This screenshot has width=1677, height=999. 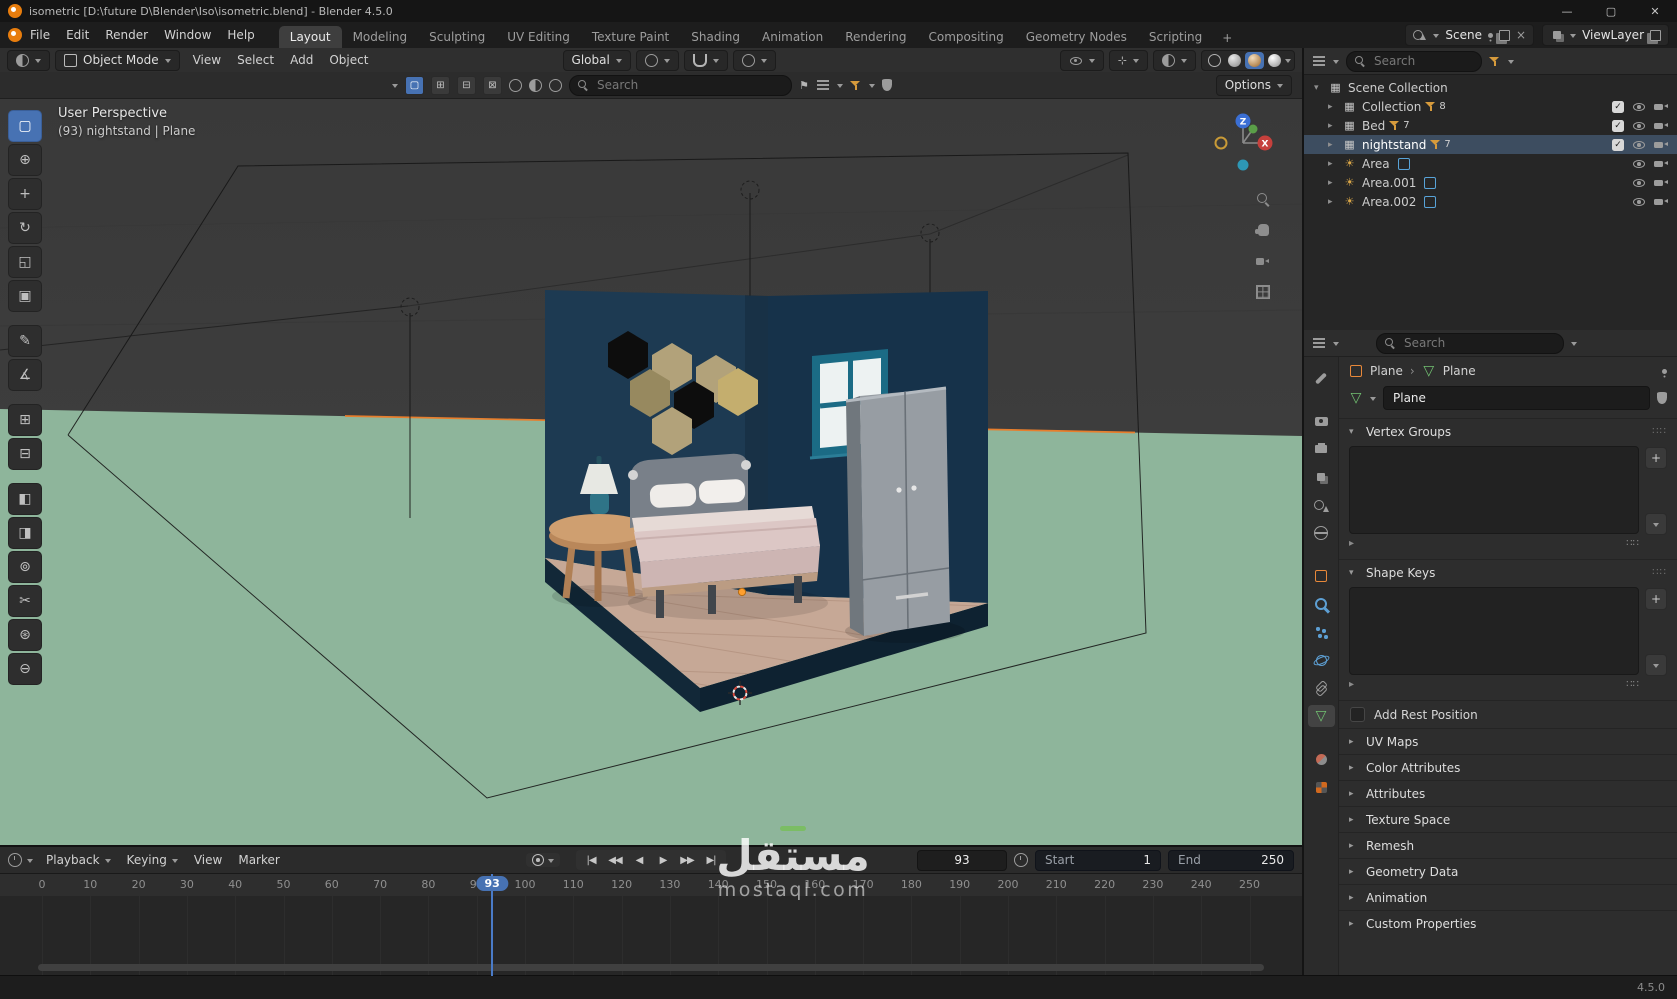 I want to click on section-header-geometry-data: ▸ Geometry Data, so click(x=1508, y=871).